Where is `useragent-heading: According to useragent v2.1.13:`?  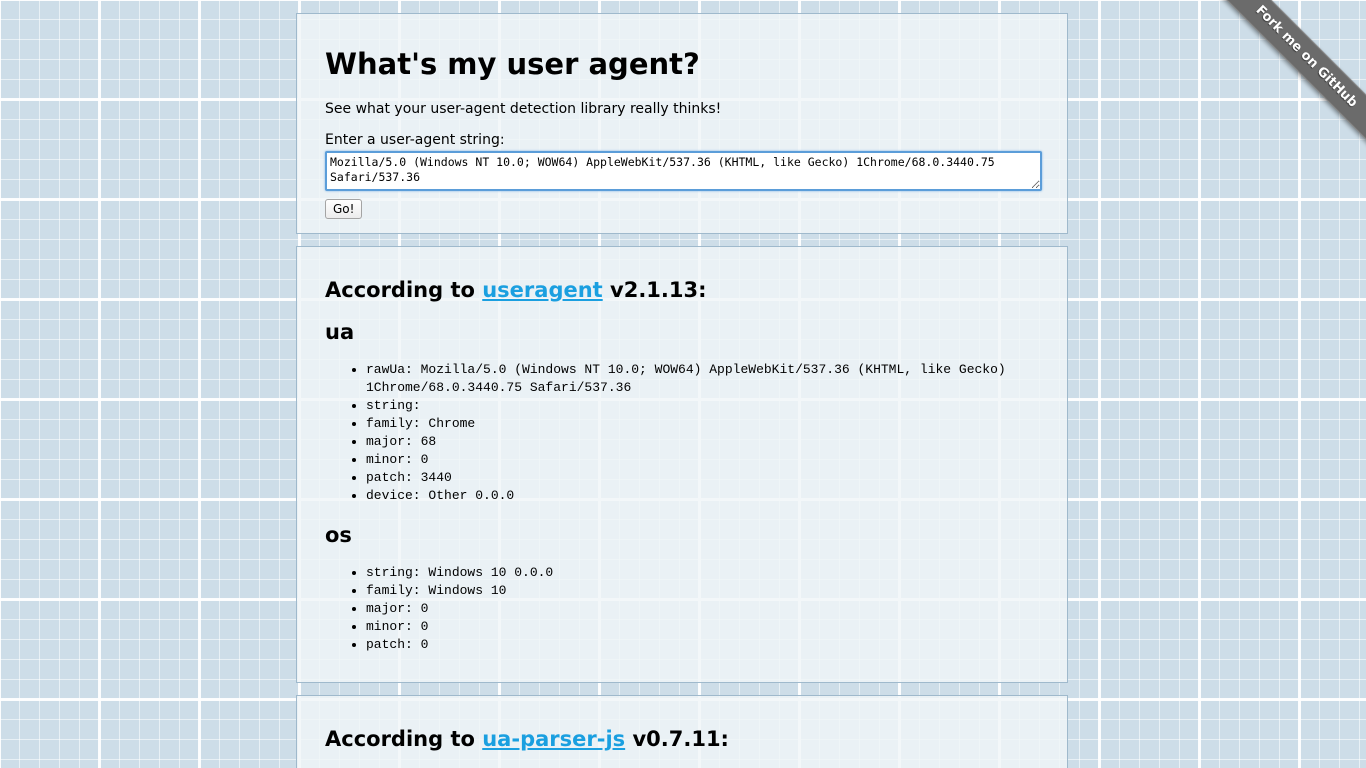 useragent-heading: According to useragent v2.1.13: is located at coordinates (516, 290).